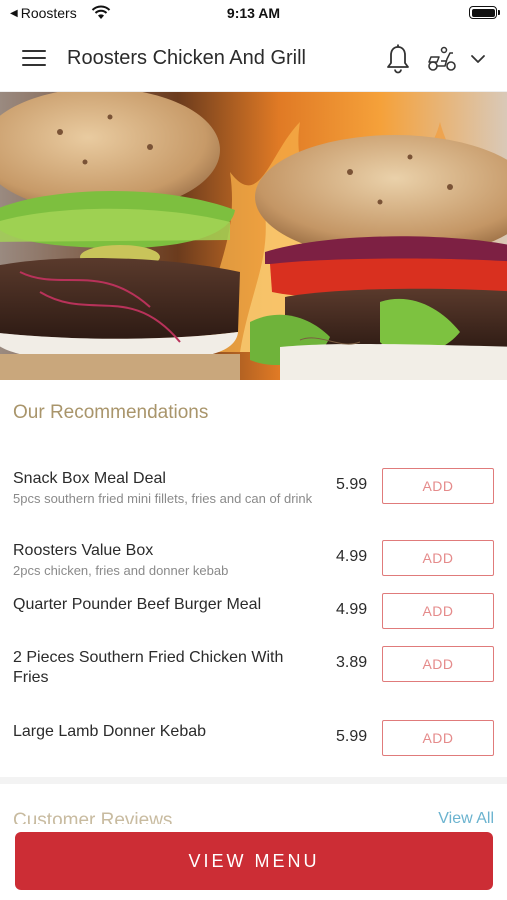  What do you see at coordinates (484, 12) in the screenshot?
I see `battery-icon` at bounding box center [484, 12].